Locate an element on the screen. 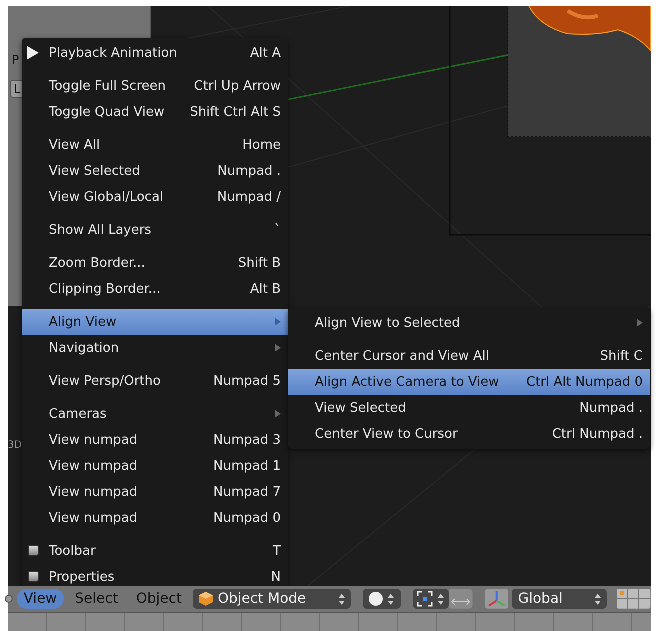  menu-item-label: Toggle Full Screen is located at coordinates (108, 86).